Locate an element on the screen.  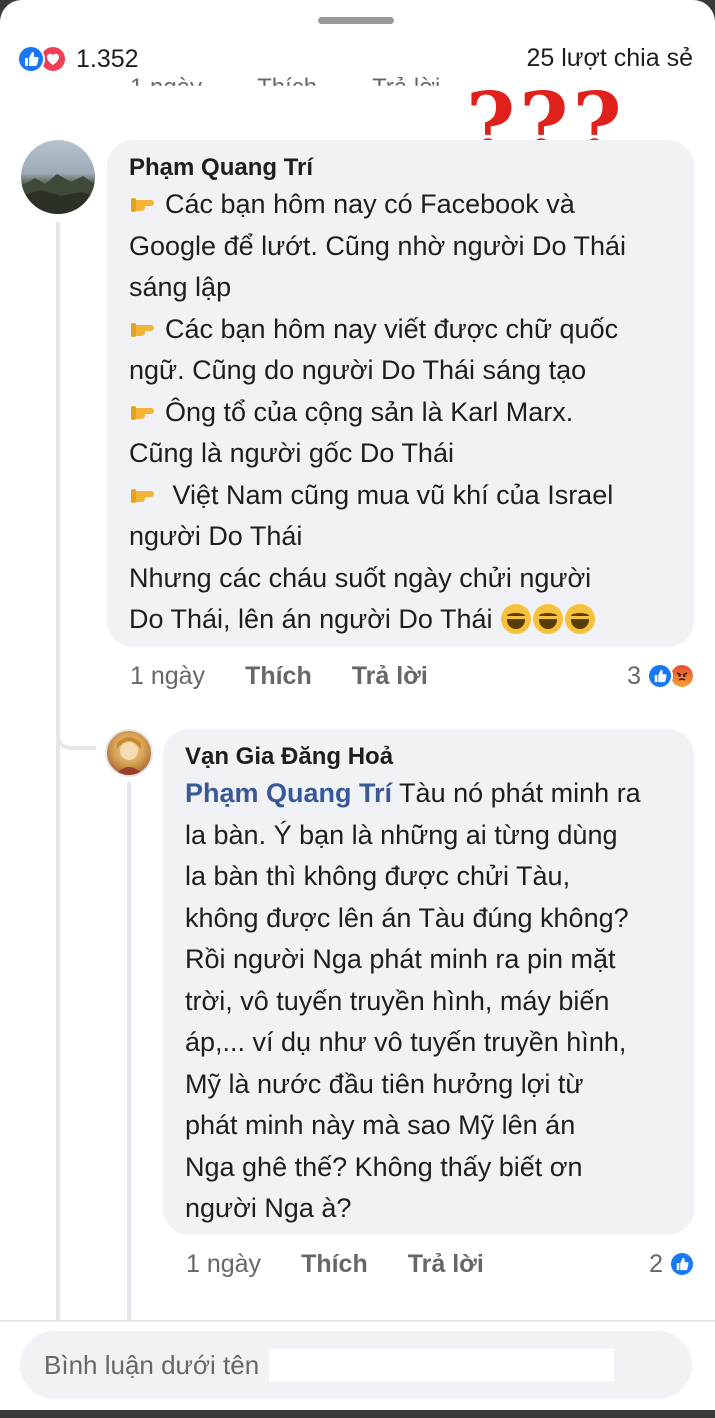
composer-divider is located at coordinates (357, 1321).